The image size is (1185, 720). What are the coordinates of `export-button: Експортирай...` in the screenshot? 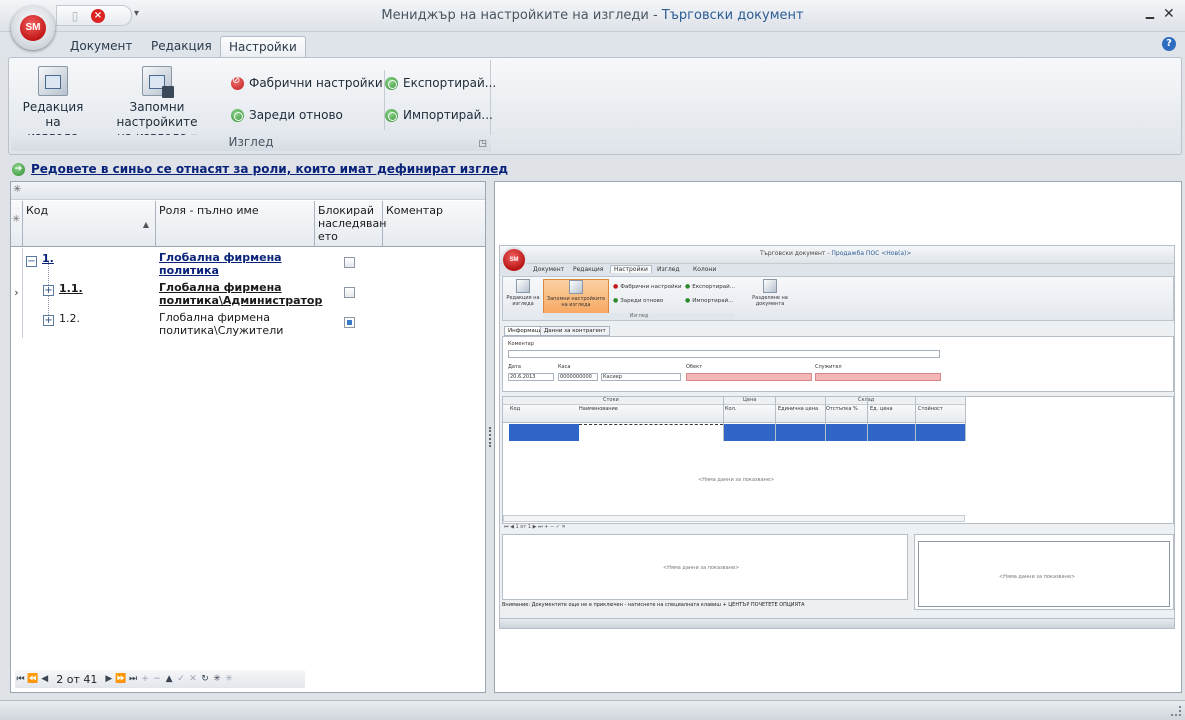 It's located at (440, 83).